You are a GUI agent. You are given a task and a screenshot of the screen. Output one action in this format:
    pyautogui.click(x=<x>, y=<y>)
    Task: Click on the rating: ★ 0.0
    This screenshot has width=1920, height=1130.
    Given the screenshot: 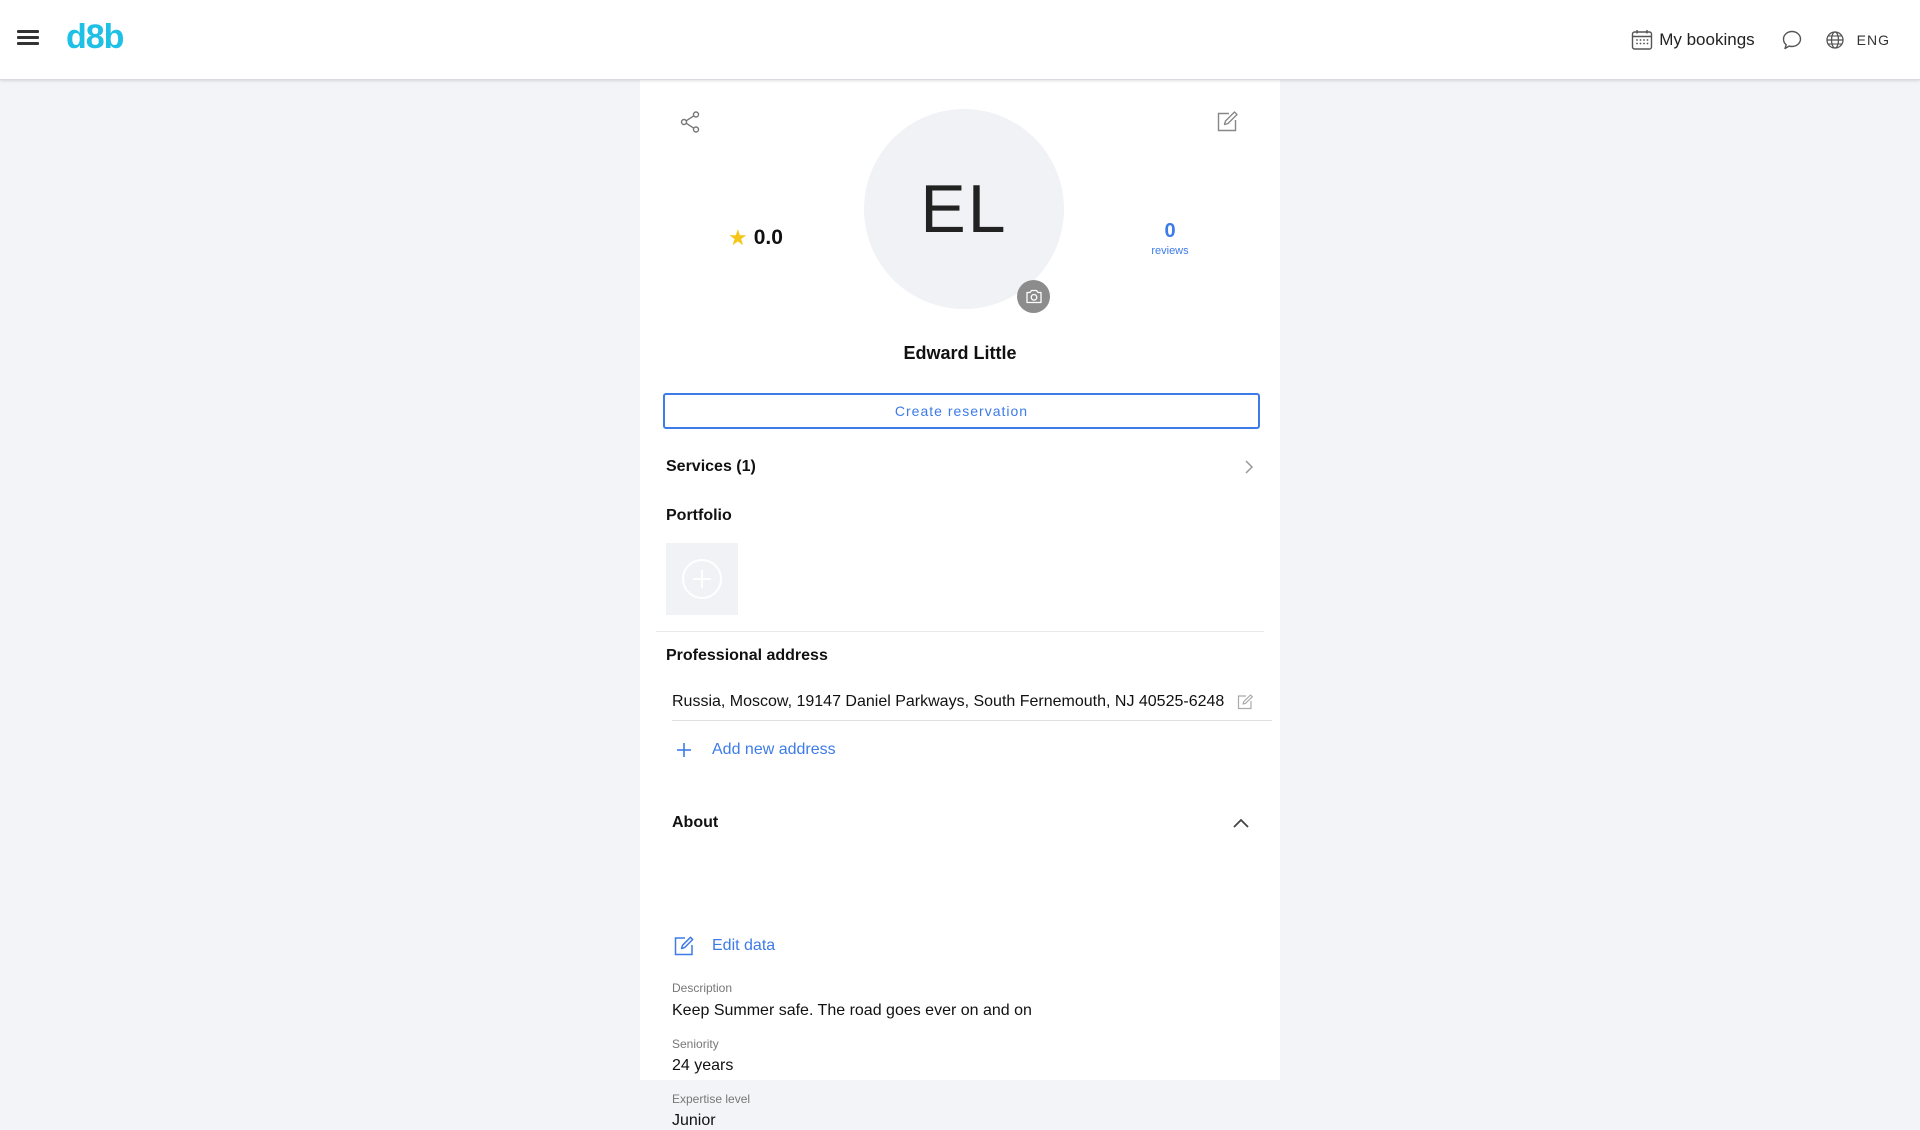 What is the action you would take?
    pyautogui.click(x=755, y=238)
    